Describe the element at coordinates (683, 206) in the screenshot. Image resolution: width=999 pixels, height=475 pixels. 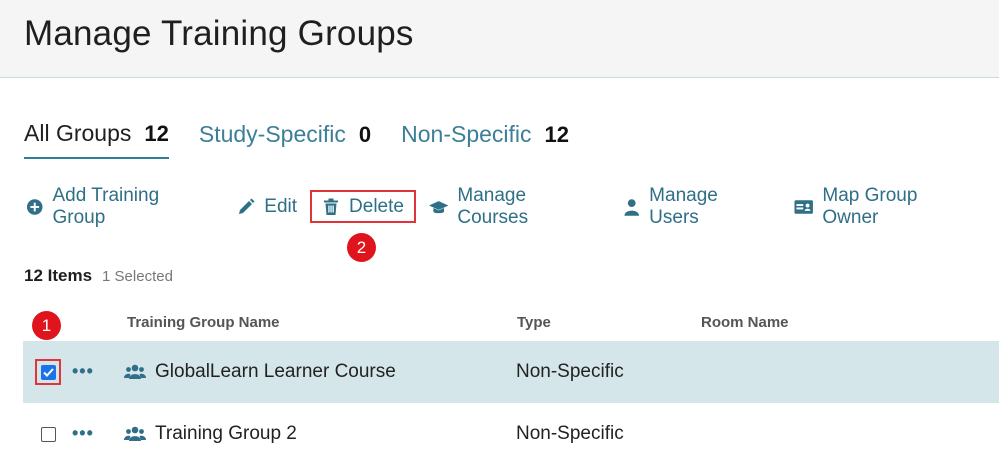
I see `manage-users-label: Manage Users` at that location.